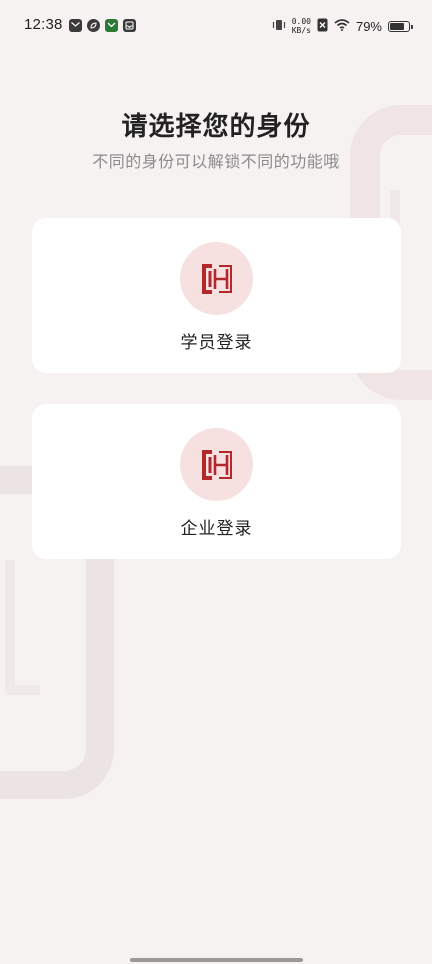 This screenshot has width=432, height=964. I want to click on page-subtitle: 不同的身份可以解锁不同的功能哦, so click(216, 162).